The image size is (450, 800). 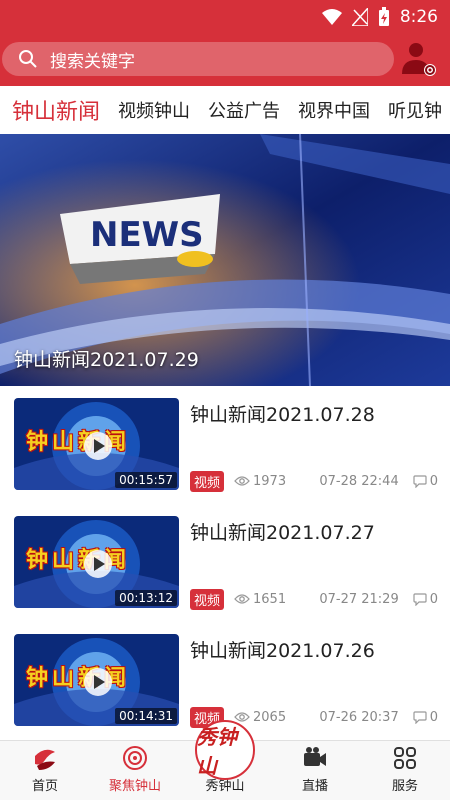 I want to click on nav-live-label: 直播, so click(x=314, y=786).